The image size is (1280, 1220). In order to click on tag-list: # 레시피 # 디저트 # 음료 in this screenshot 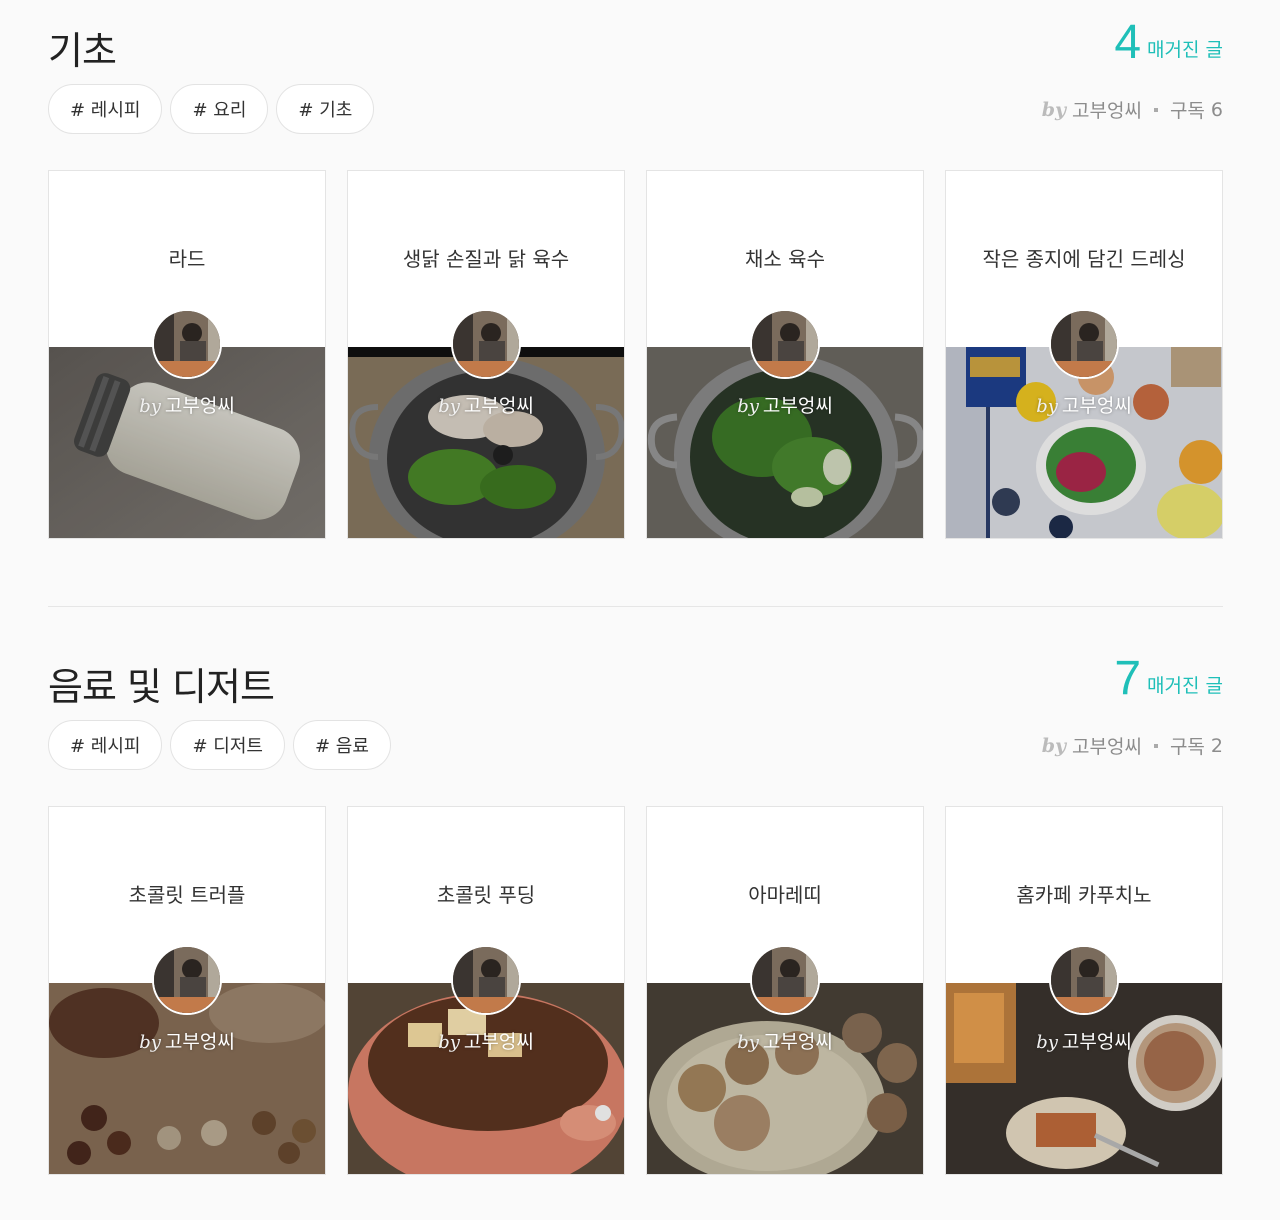, I will do `click(219, 745)`.